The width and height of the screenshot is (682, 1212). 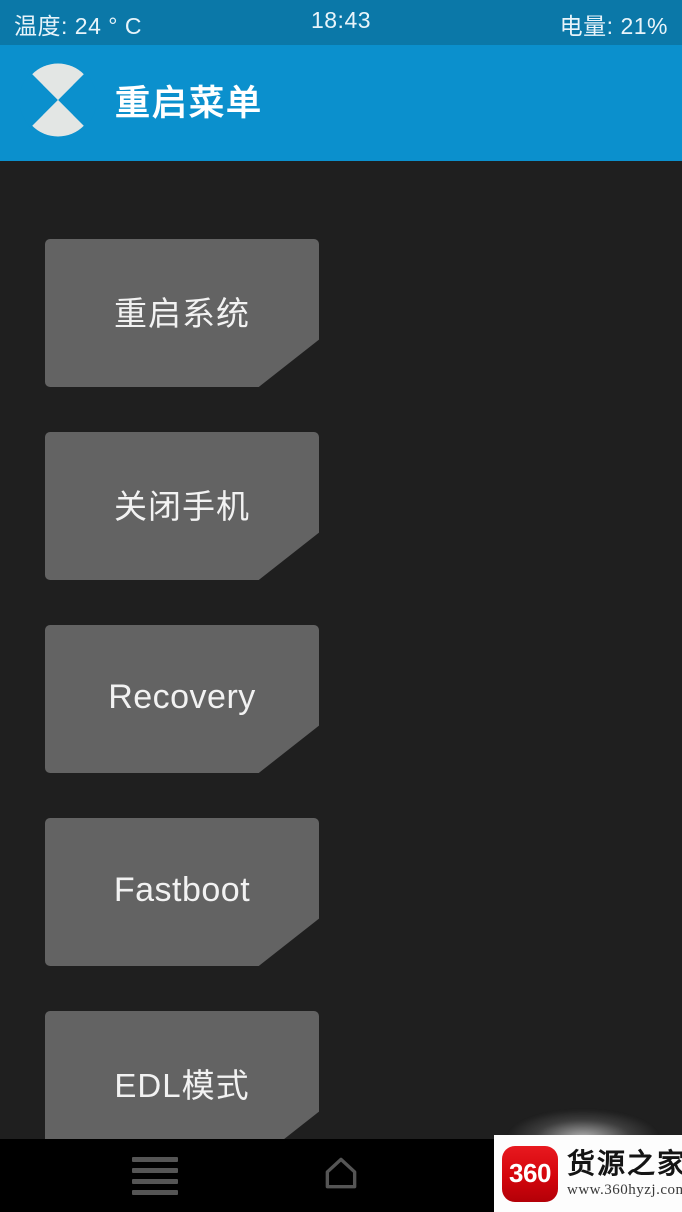 What do you see at coordinates (530, 1173) in the screenshot?
I see `watermark-360-logo: 360` at bounding box center [530, 1173].